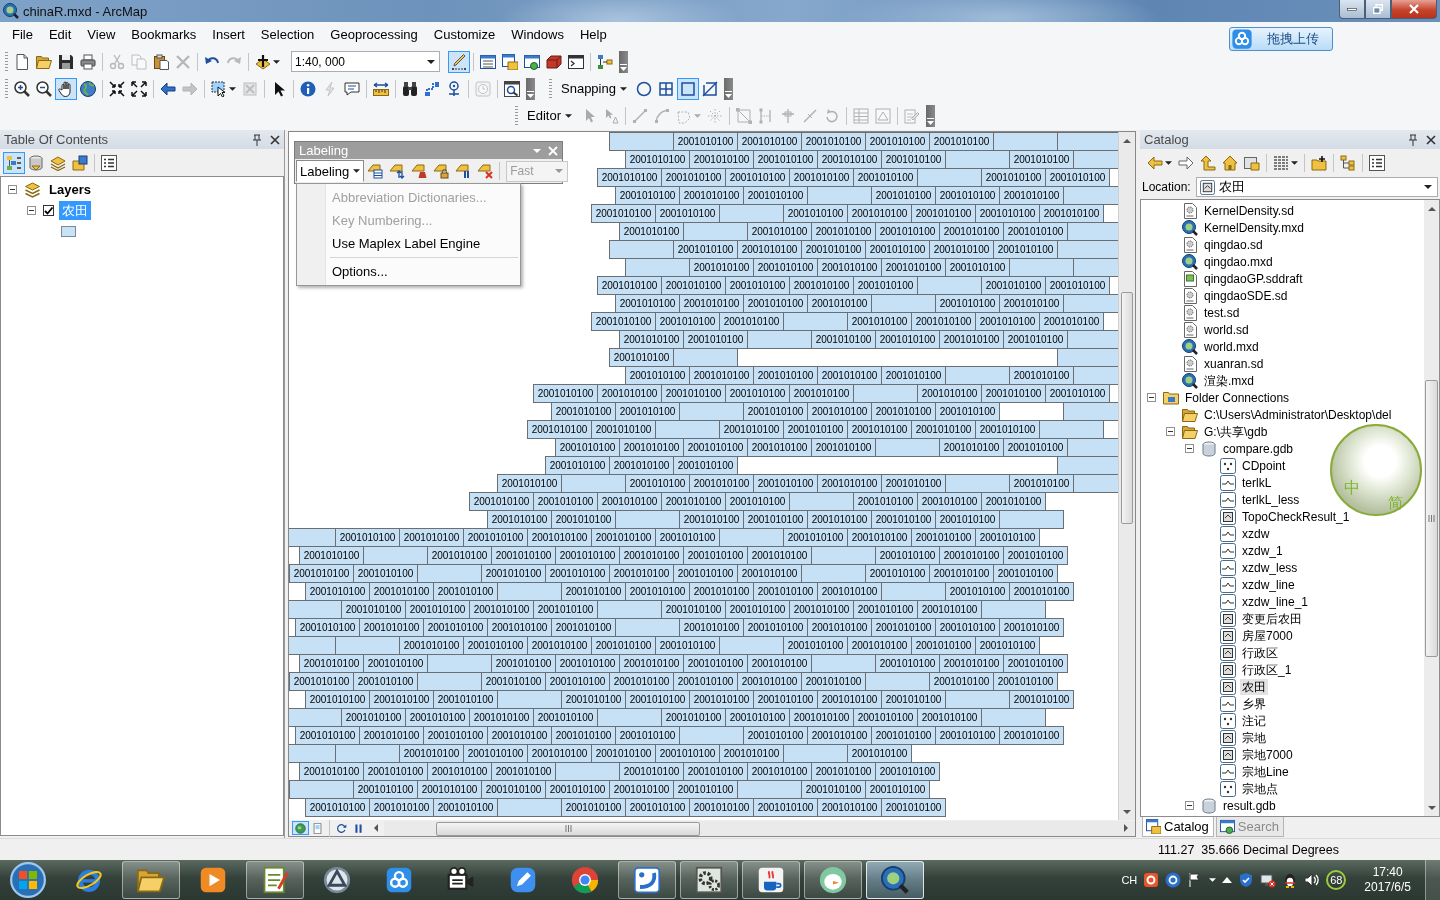 The width and height of the screenshot is (1440, 900). Describe the element at coordinates (1298, 414) in the screenshot. I see `catalog-item: C:\Users\Administrator\Desktop\del` at that location.